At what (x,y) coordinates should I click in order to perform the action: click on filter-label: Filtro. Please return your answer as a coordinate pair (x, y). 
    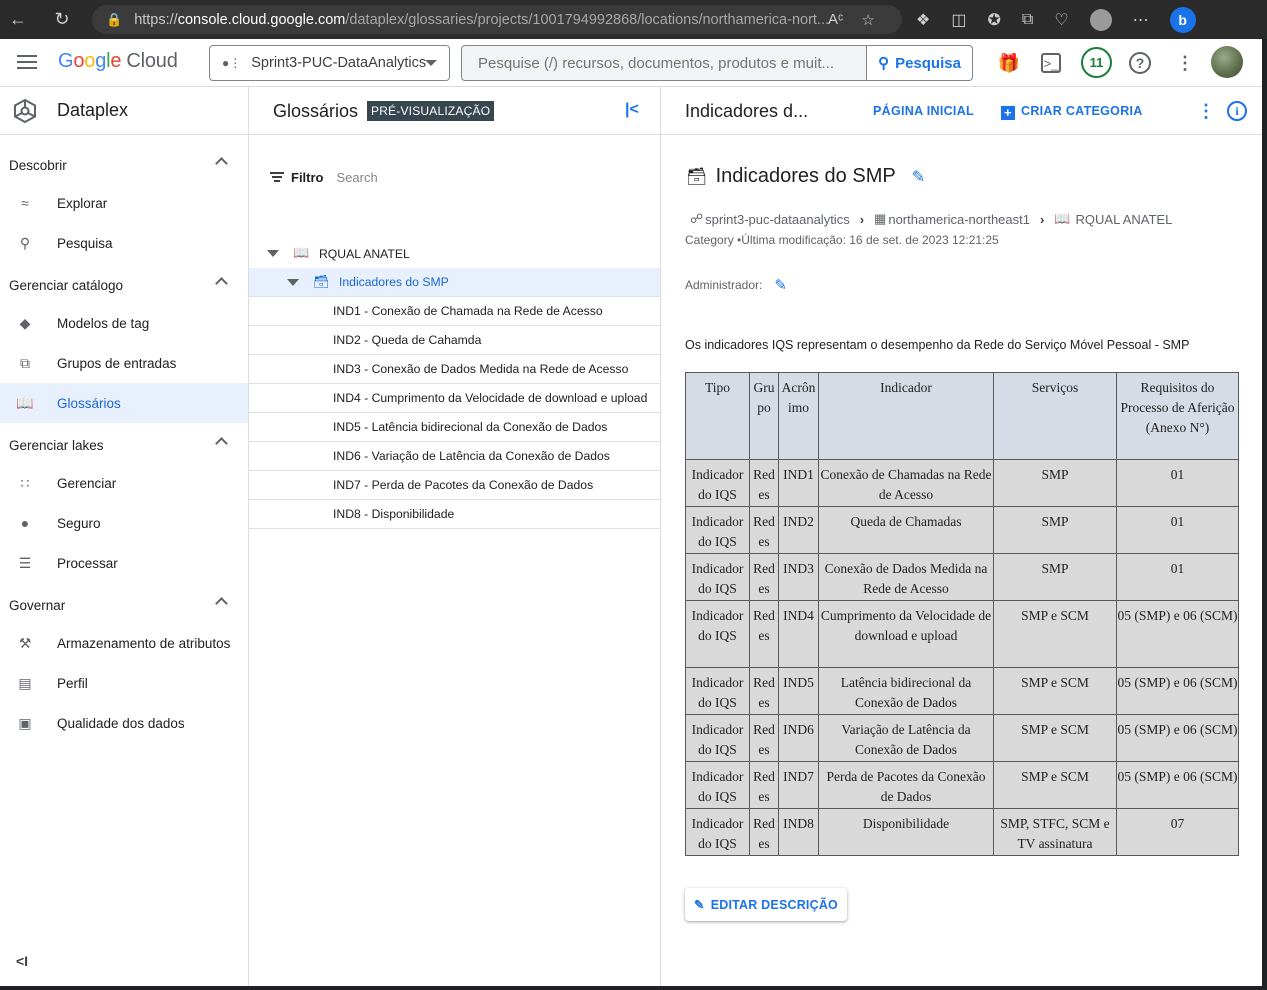
    Looking at the image, I should click on (307, 177).